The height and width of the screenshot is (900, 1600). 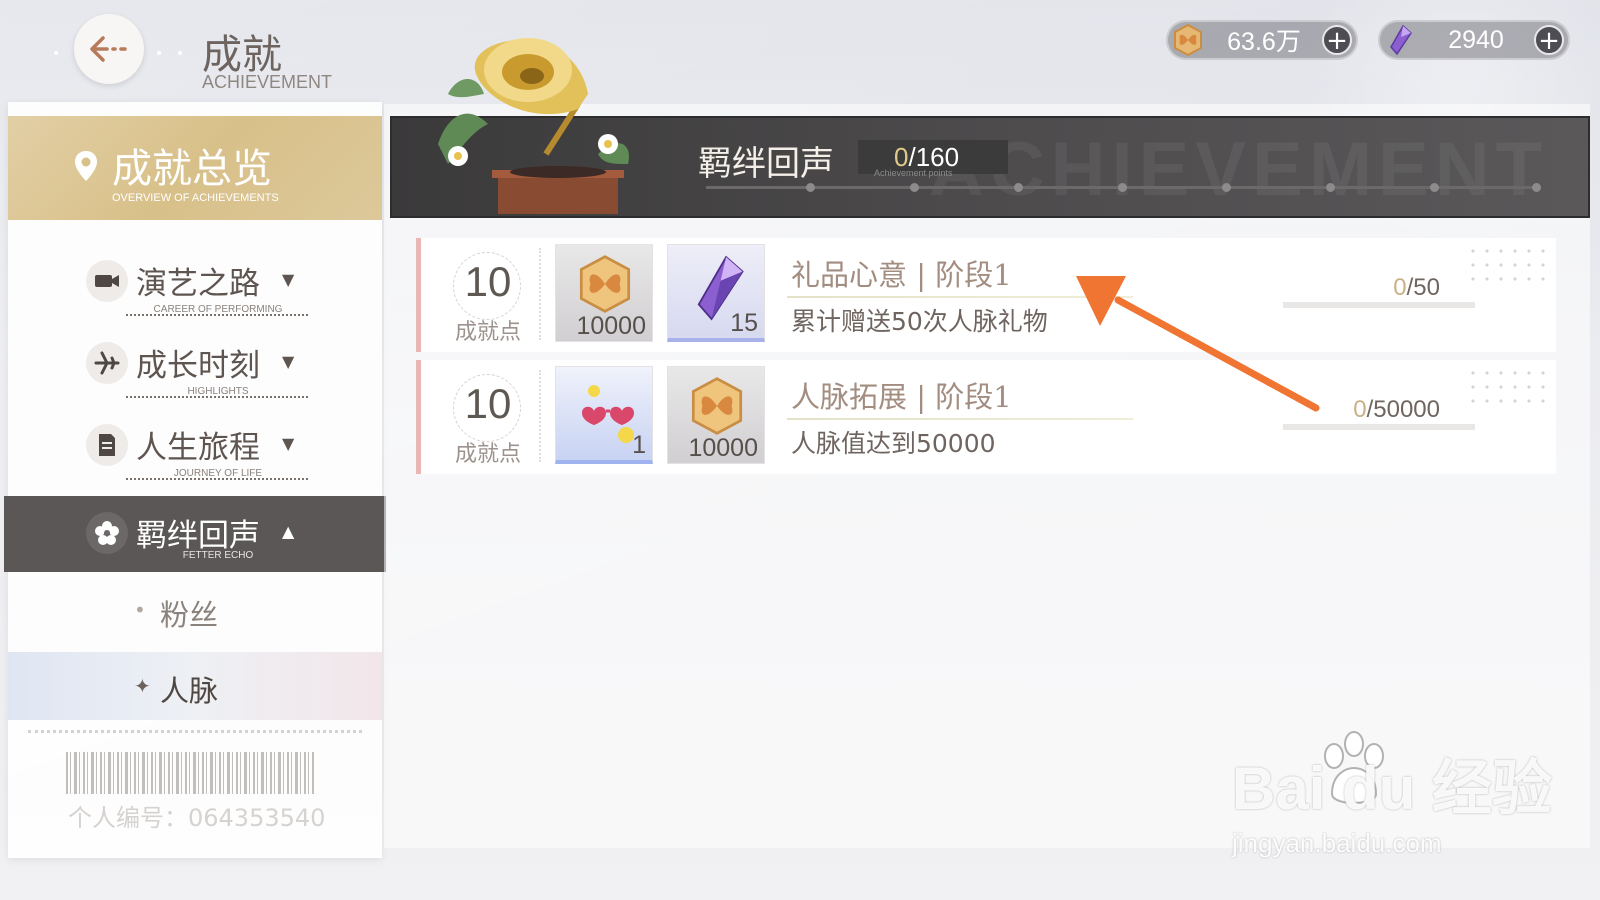 What do you see at coordinates (218, 555) in the screenshot?
I see `sidebar-item-sub: FETTER ECHO` at bounding box center [218, 555].